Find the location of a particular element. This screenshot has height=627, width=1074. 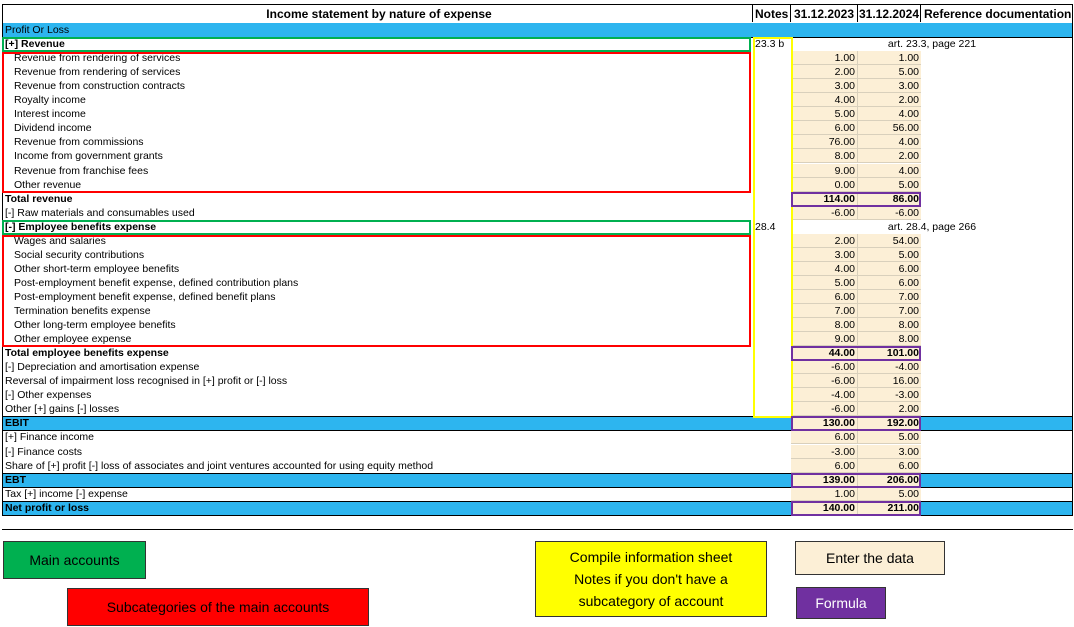

reference-cell: art. 23.3, page 221 is located at coordinates (932, 44).